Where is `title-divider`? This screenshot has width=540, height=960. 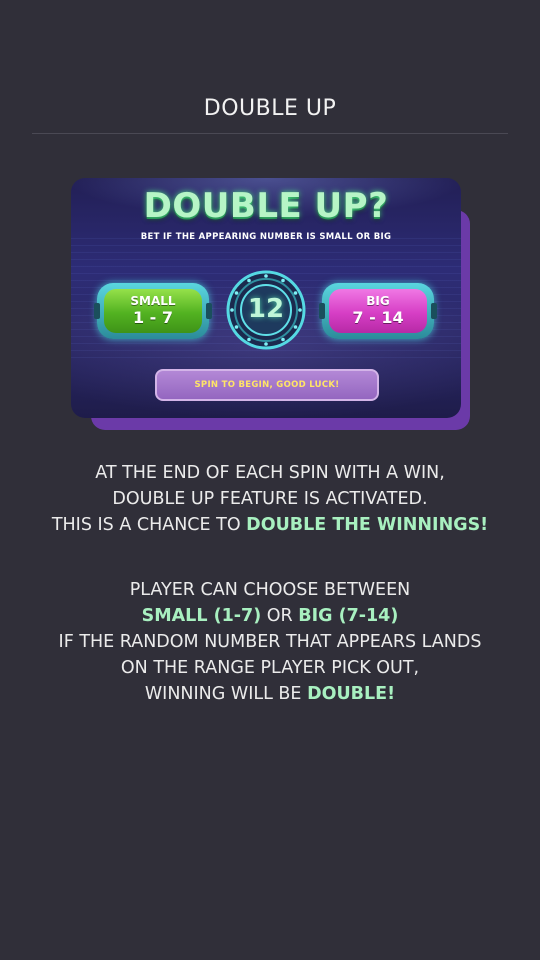
title-divider is located at coordinates (270, 133).